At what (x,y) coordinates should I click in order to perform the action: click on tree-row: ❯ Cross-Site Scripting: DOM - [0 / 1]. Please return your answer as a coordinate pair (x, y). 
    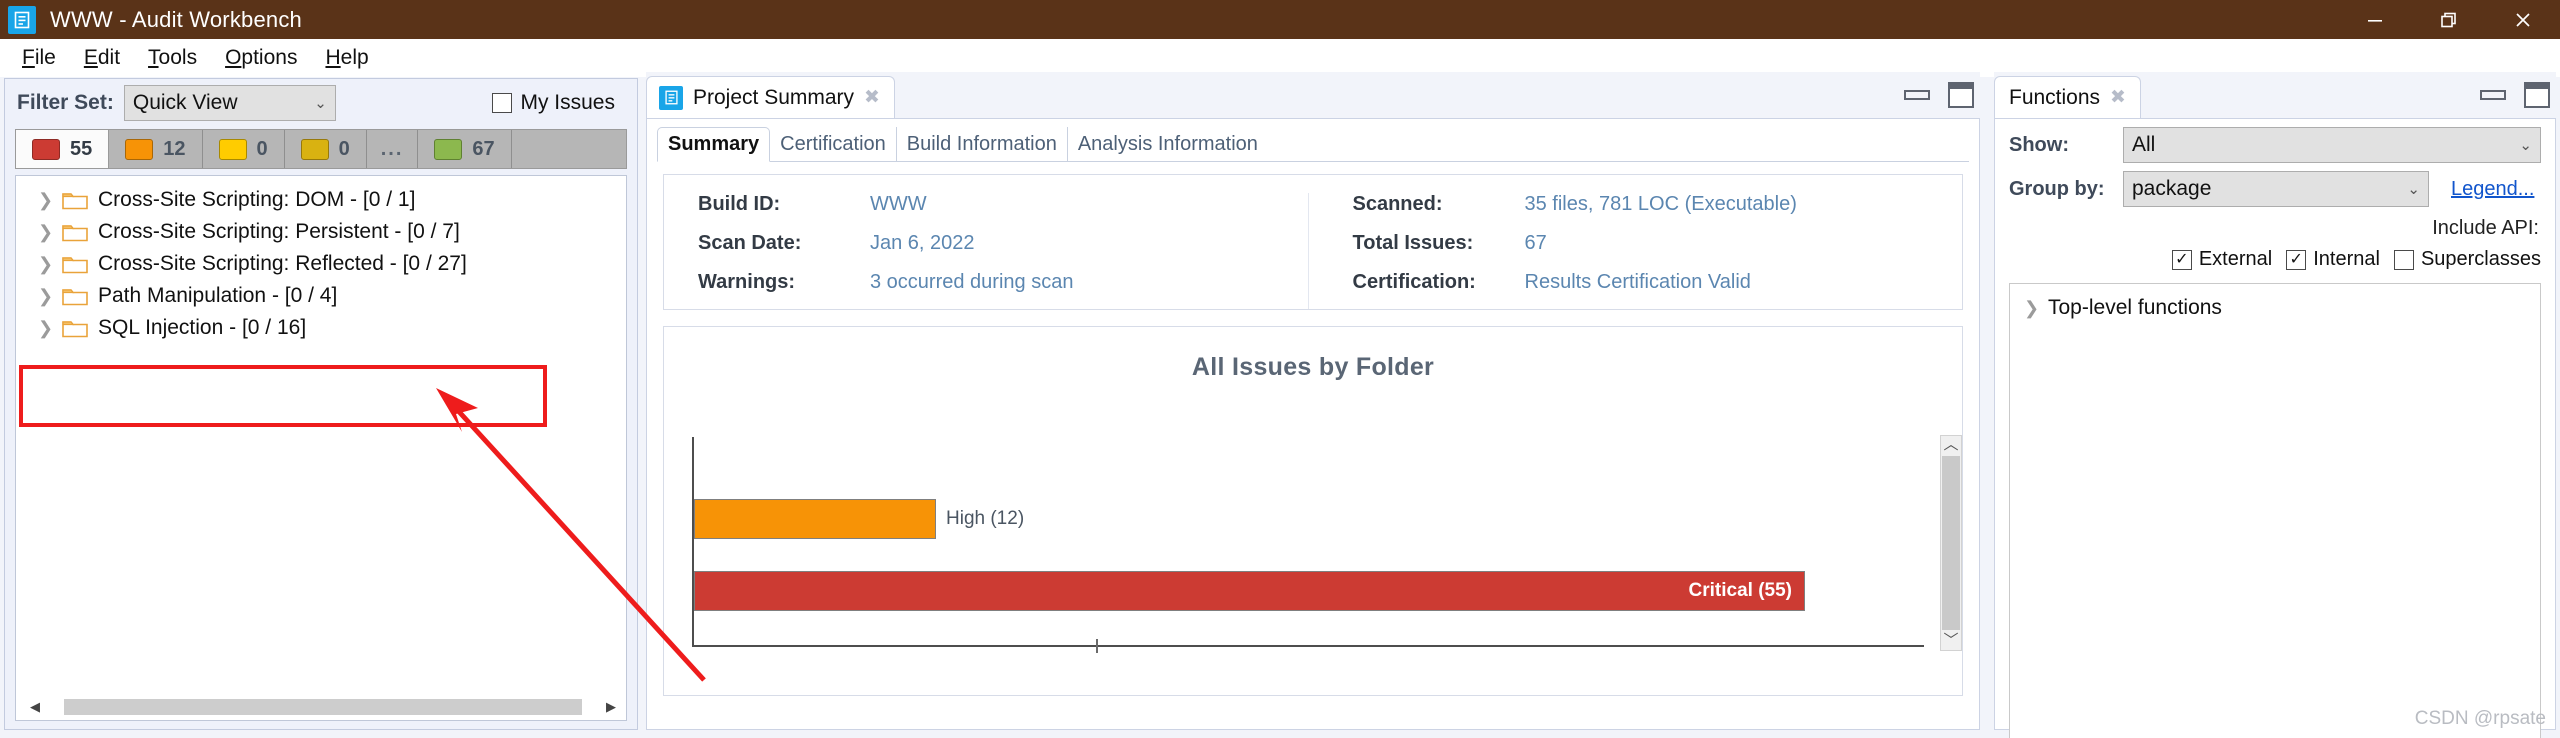
    Looking at the image, I should click on (321, 200).